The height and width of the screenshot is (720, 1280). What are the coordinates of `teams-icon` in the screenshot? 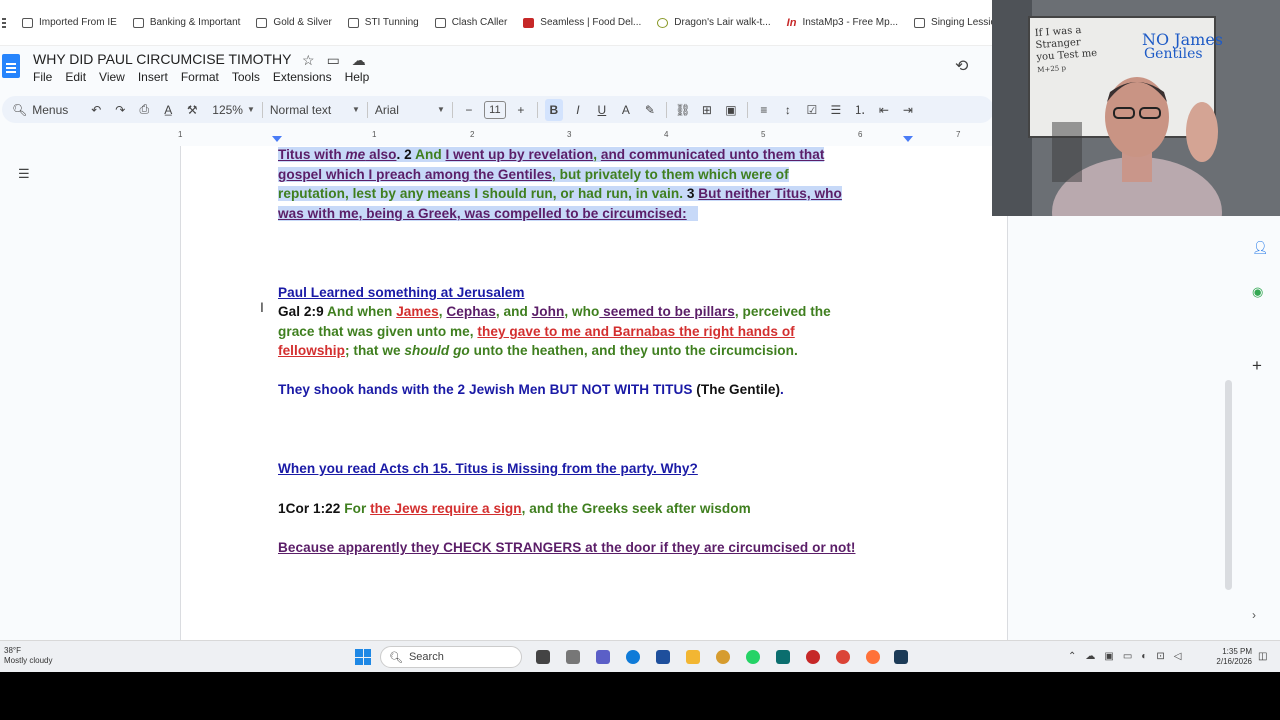 It's located at (603, 657).